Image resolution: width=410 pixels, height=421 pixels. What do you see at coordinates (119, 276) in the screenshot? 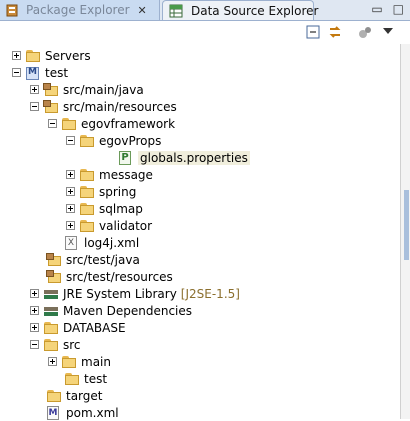
I see `tree-item-label: src/test/resources` at bounding box center [119, 276].